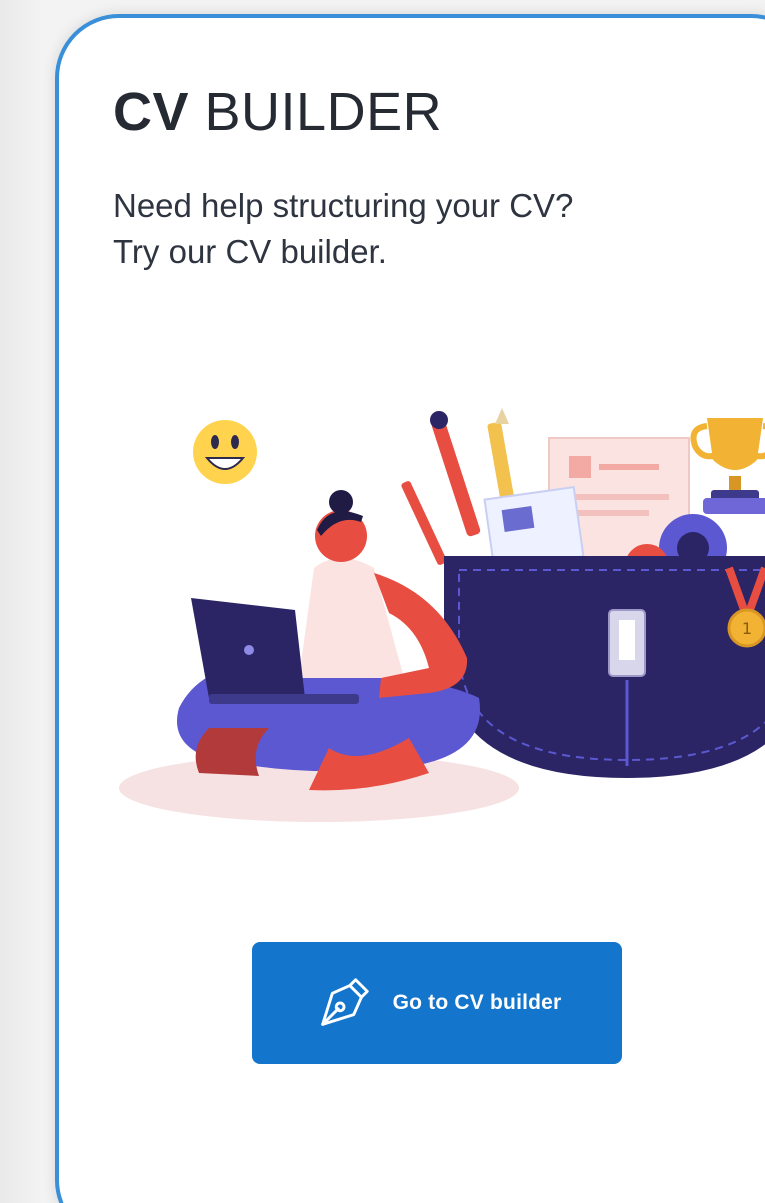  Describe the element at coordinates (343, 205) in the screenshot. I see `description-line-1: Need help structuring your CV?` at that location.